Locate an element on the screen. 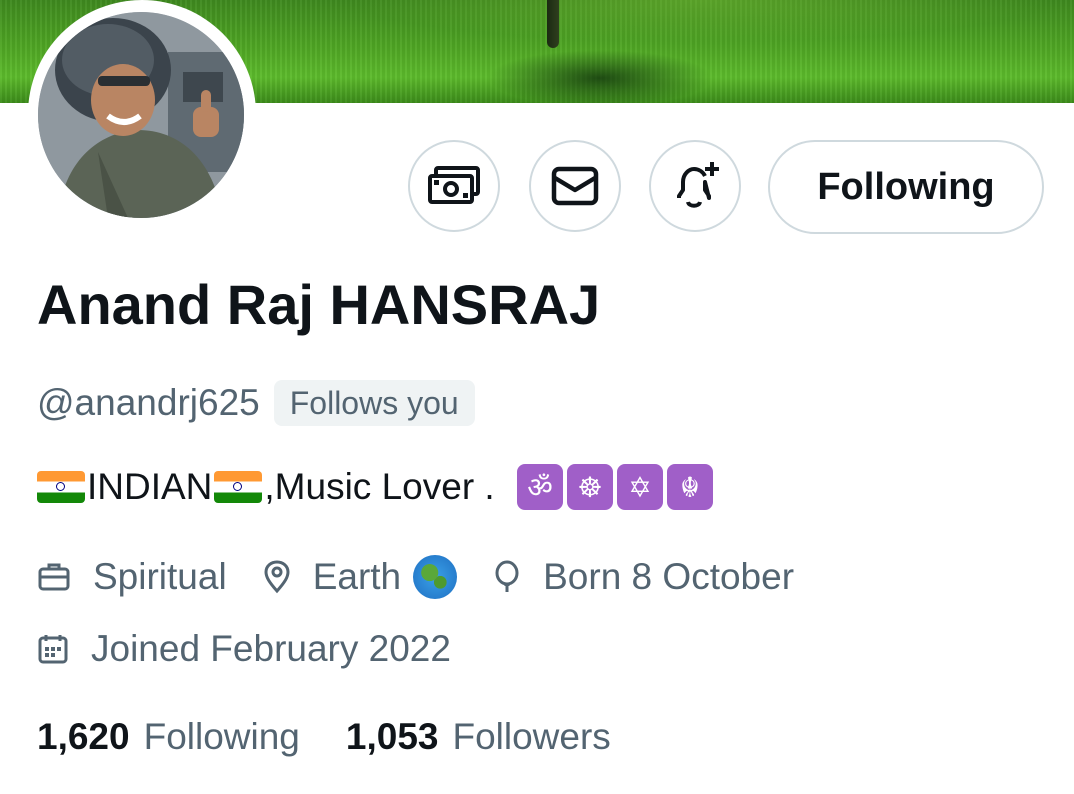 This screenshot has height=794, width=1074. follow-stats: 1,620 Following 1,053 Followers is located at coordinates (347, 737).